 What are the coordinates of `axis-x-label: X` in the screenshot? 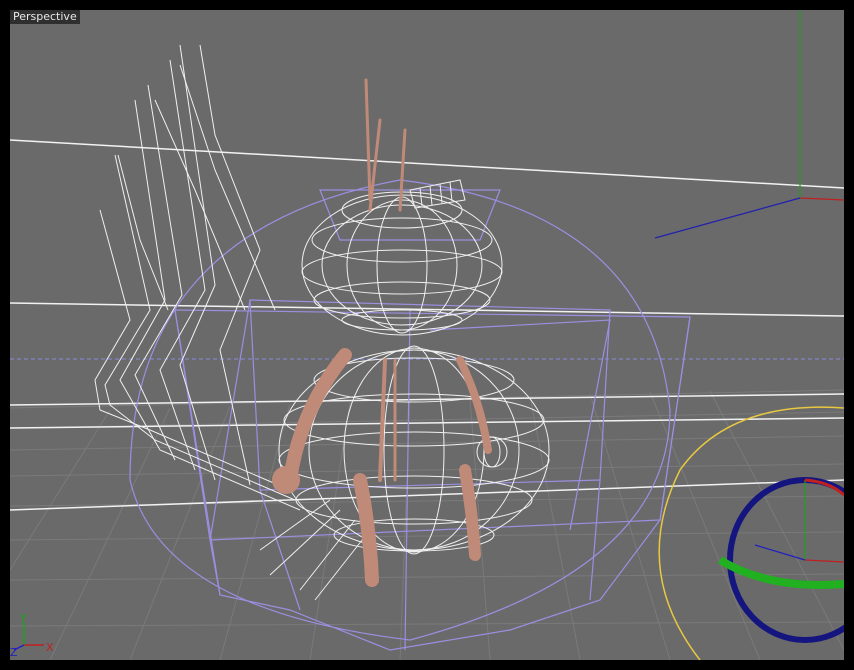 It's located at (50, 647).